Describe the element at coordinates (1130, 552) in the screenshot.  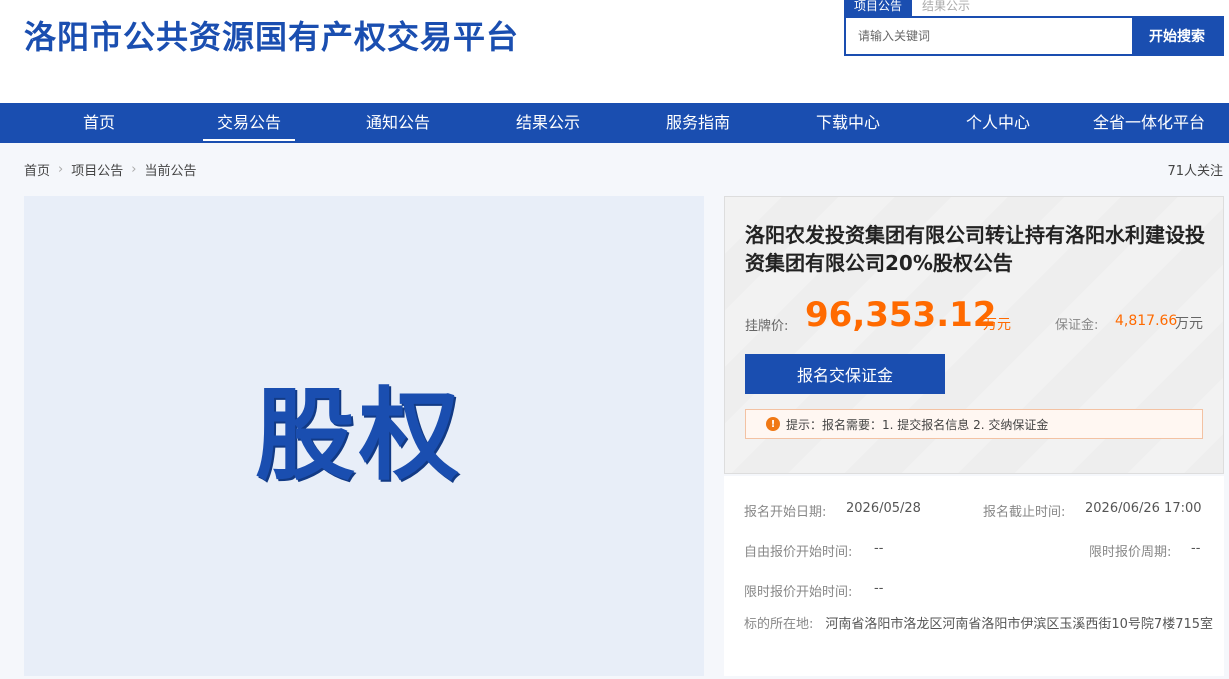
I see `timed-bid-period-label: 限时报价周期:` at that location.